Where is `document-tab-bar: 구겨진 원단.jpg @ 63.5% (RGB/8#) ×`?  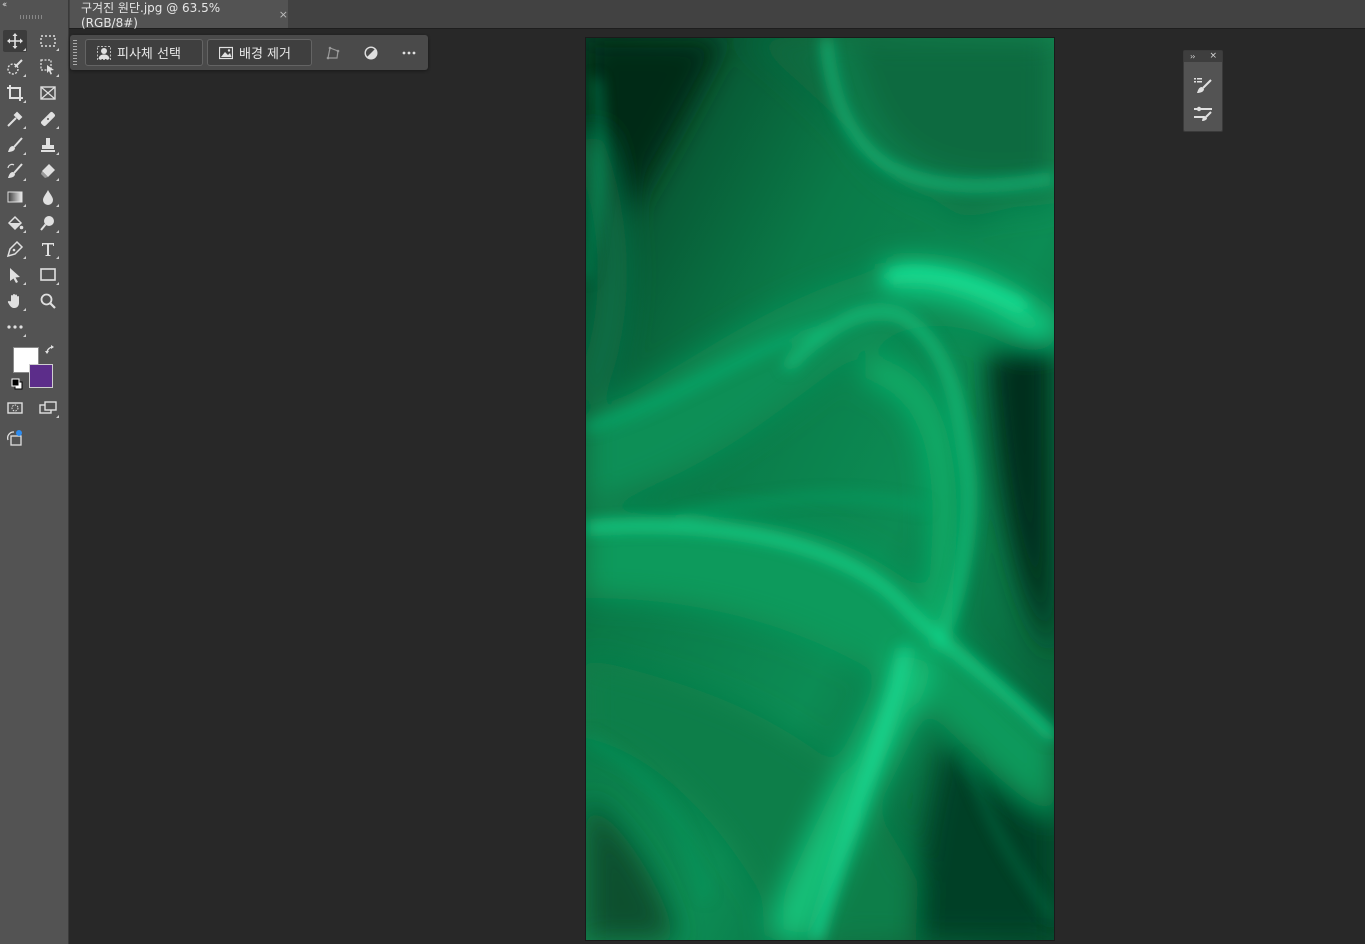 document-tab-bar: 구겨진 원단.jpg @ 63.5% (RGB/8#) × is located at coordinates (717, 15).